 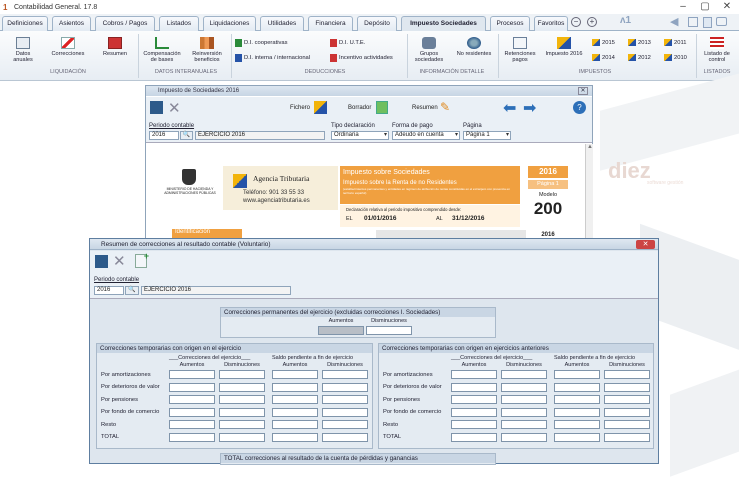 I want to click on correcciones-button: Correcciones, so click(x=68, y=47).